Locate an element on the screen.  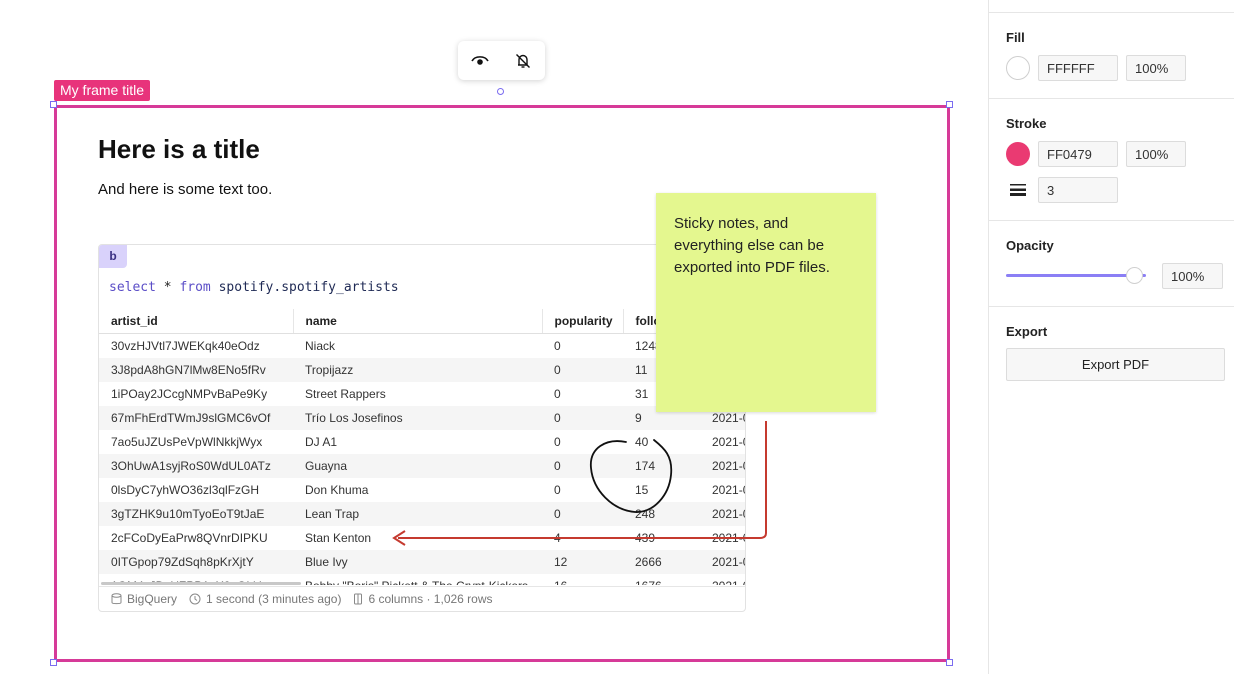
table-cell: 0lsDyC7yhWO36zl3qlFzGH is located at coordinates (185, 490).